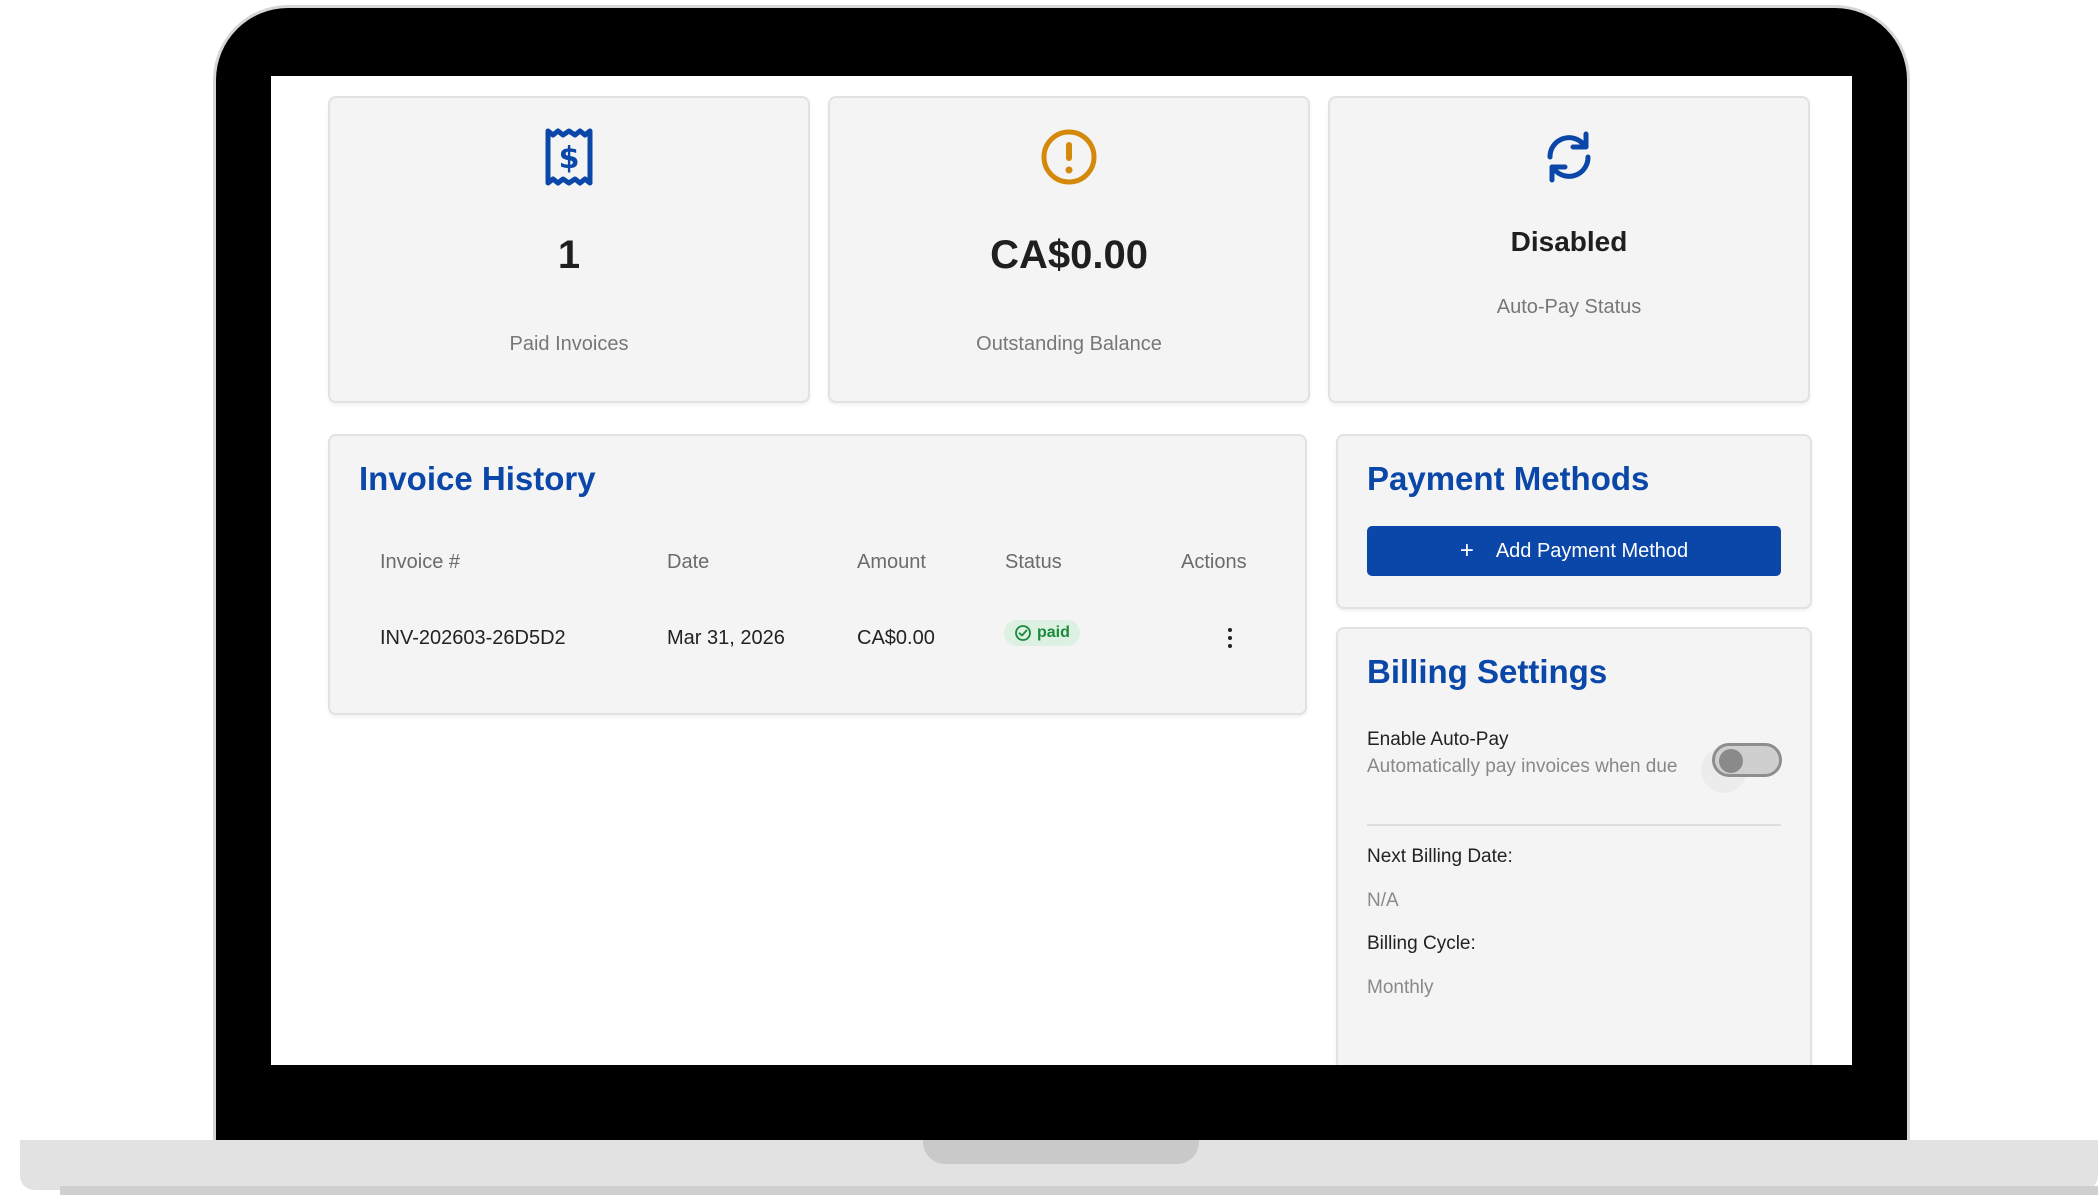 This screenshot has height=1195, width=2098. Describe the element at coordinates (1466, 550) in the screenshot. I see `plus-icon: +` at that location.